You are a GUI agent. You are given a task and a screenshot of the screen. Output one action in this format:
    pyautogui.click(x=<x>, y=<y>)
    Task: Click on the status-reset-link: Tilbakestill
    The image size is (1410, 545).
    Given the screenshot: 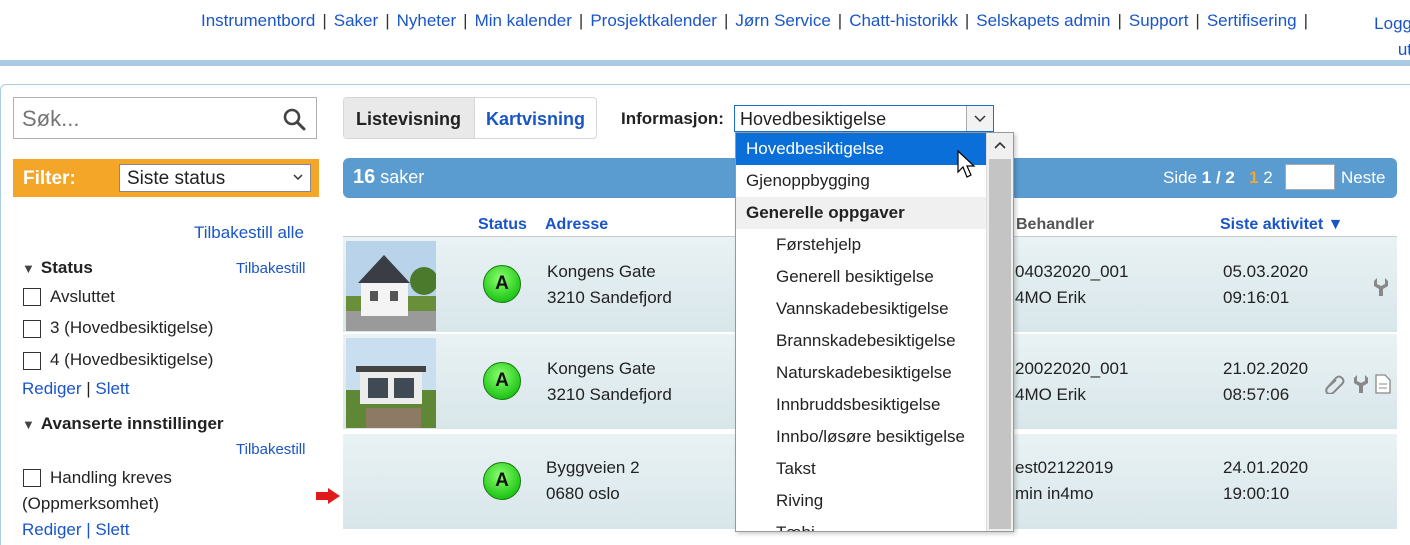 What is the action you would take?
    pyautogui.click(x=270, y=268)
    